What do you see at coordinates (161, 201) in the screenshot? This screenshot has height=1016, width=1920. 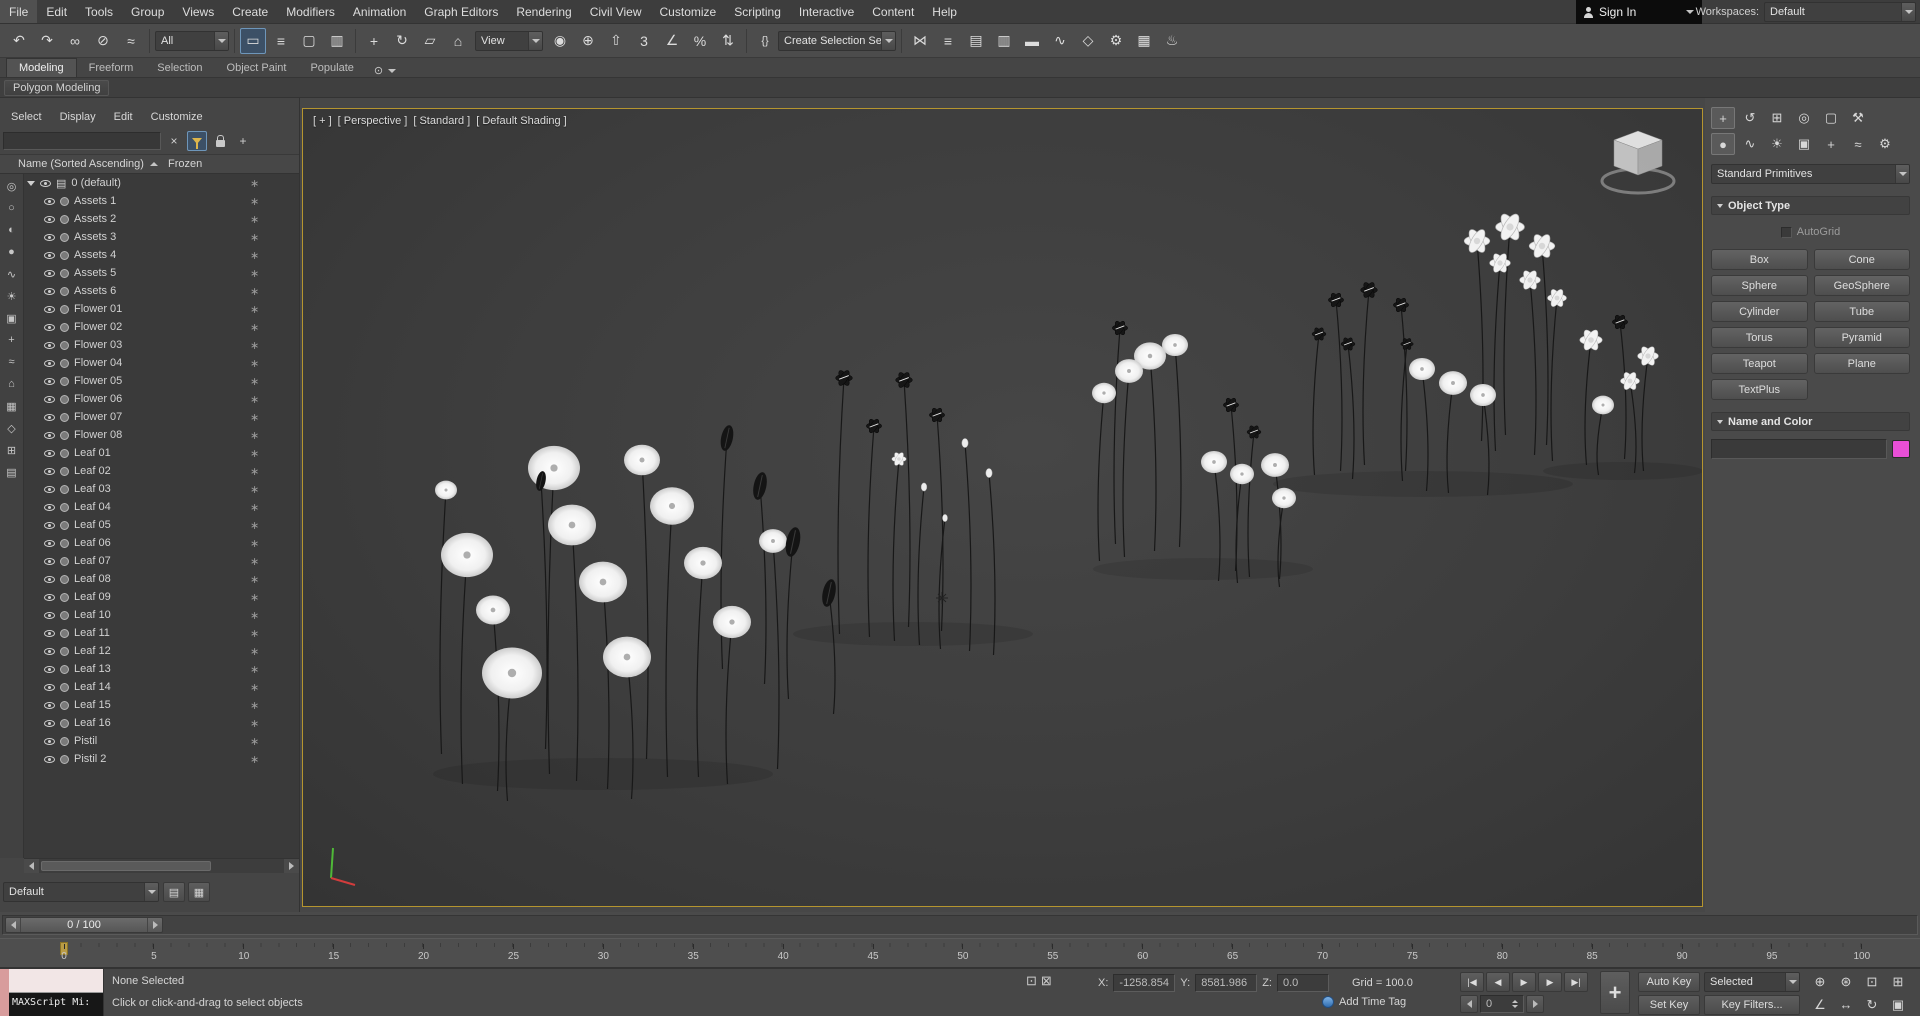 I see `explorer-row: Assets 1 ∗` at bounding box center [161, 201].